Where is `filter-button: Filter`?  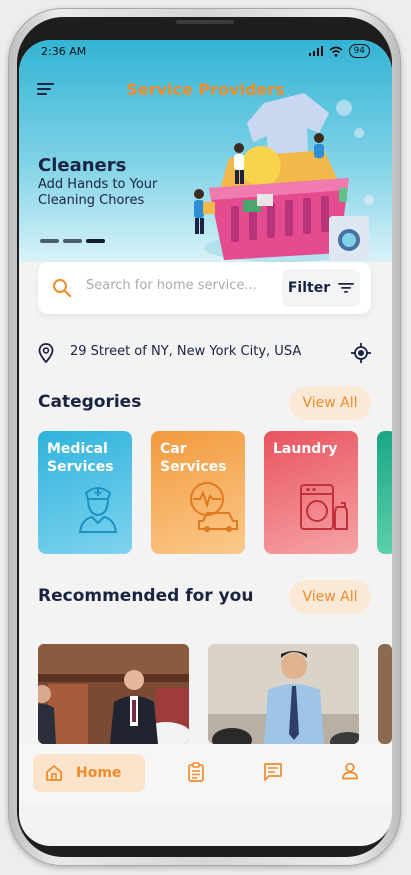 filter-button: Filter is located at coordinates (321, 288).